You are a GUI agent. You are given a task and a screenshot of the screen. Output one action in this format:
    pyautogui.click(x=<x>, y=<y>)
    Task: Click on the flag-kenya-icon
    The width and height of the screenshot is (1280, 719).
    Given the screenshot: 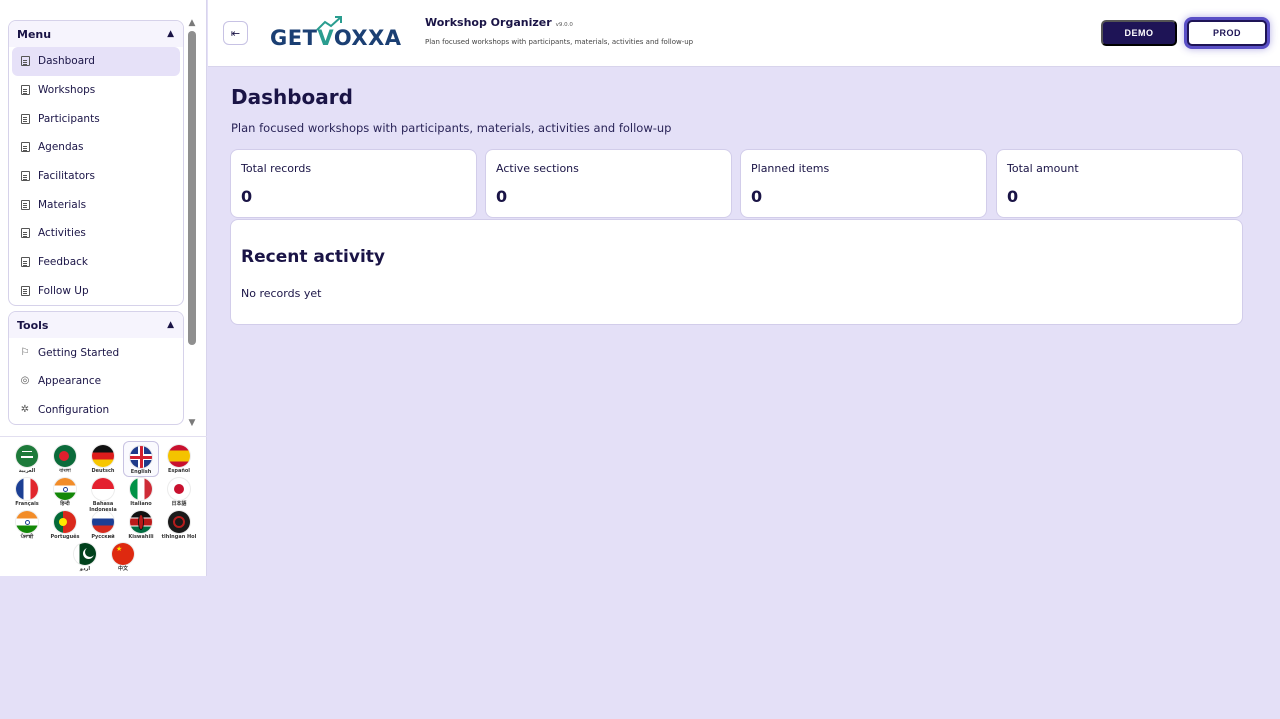 What is the action you would take?
    pyautogui.click(x=141, y=522)
    